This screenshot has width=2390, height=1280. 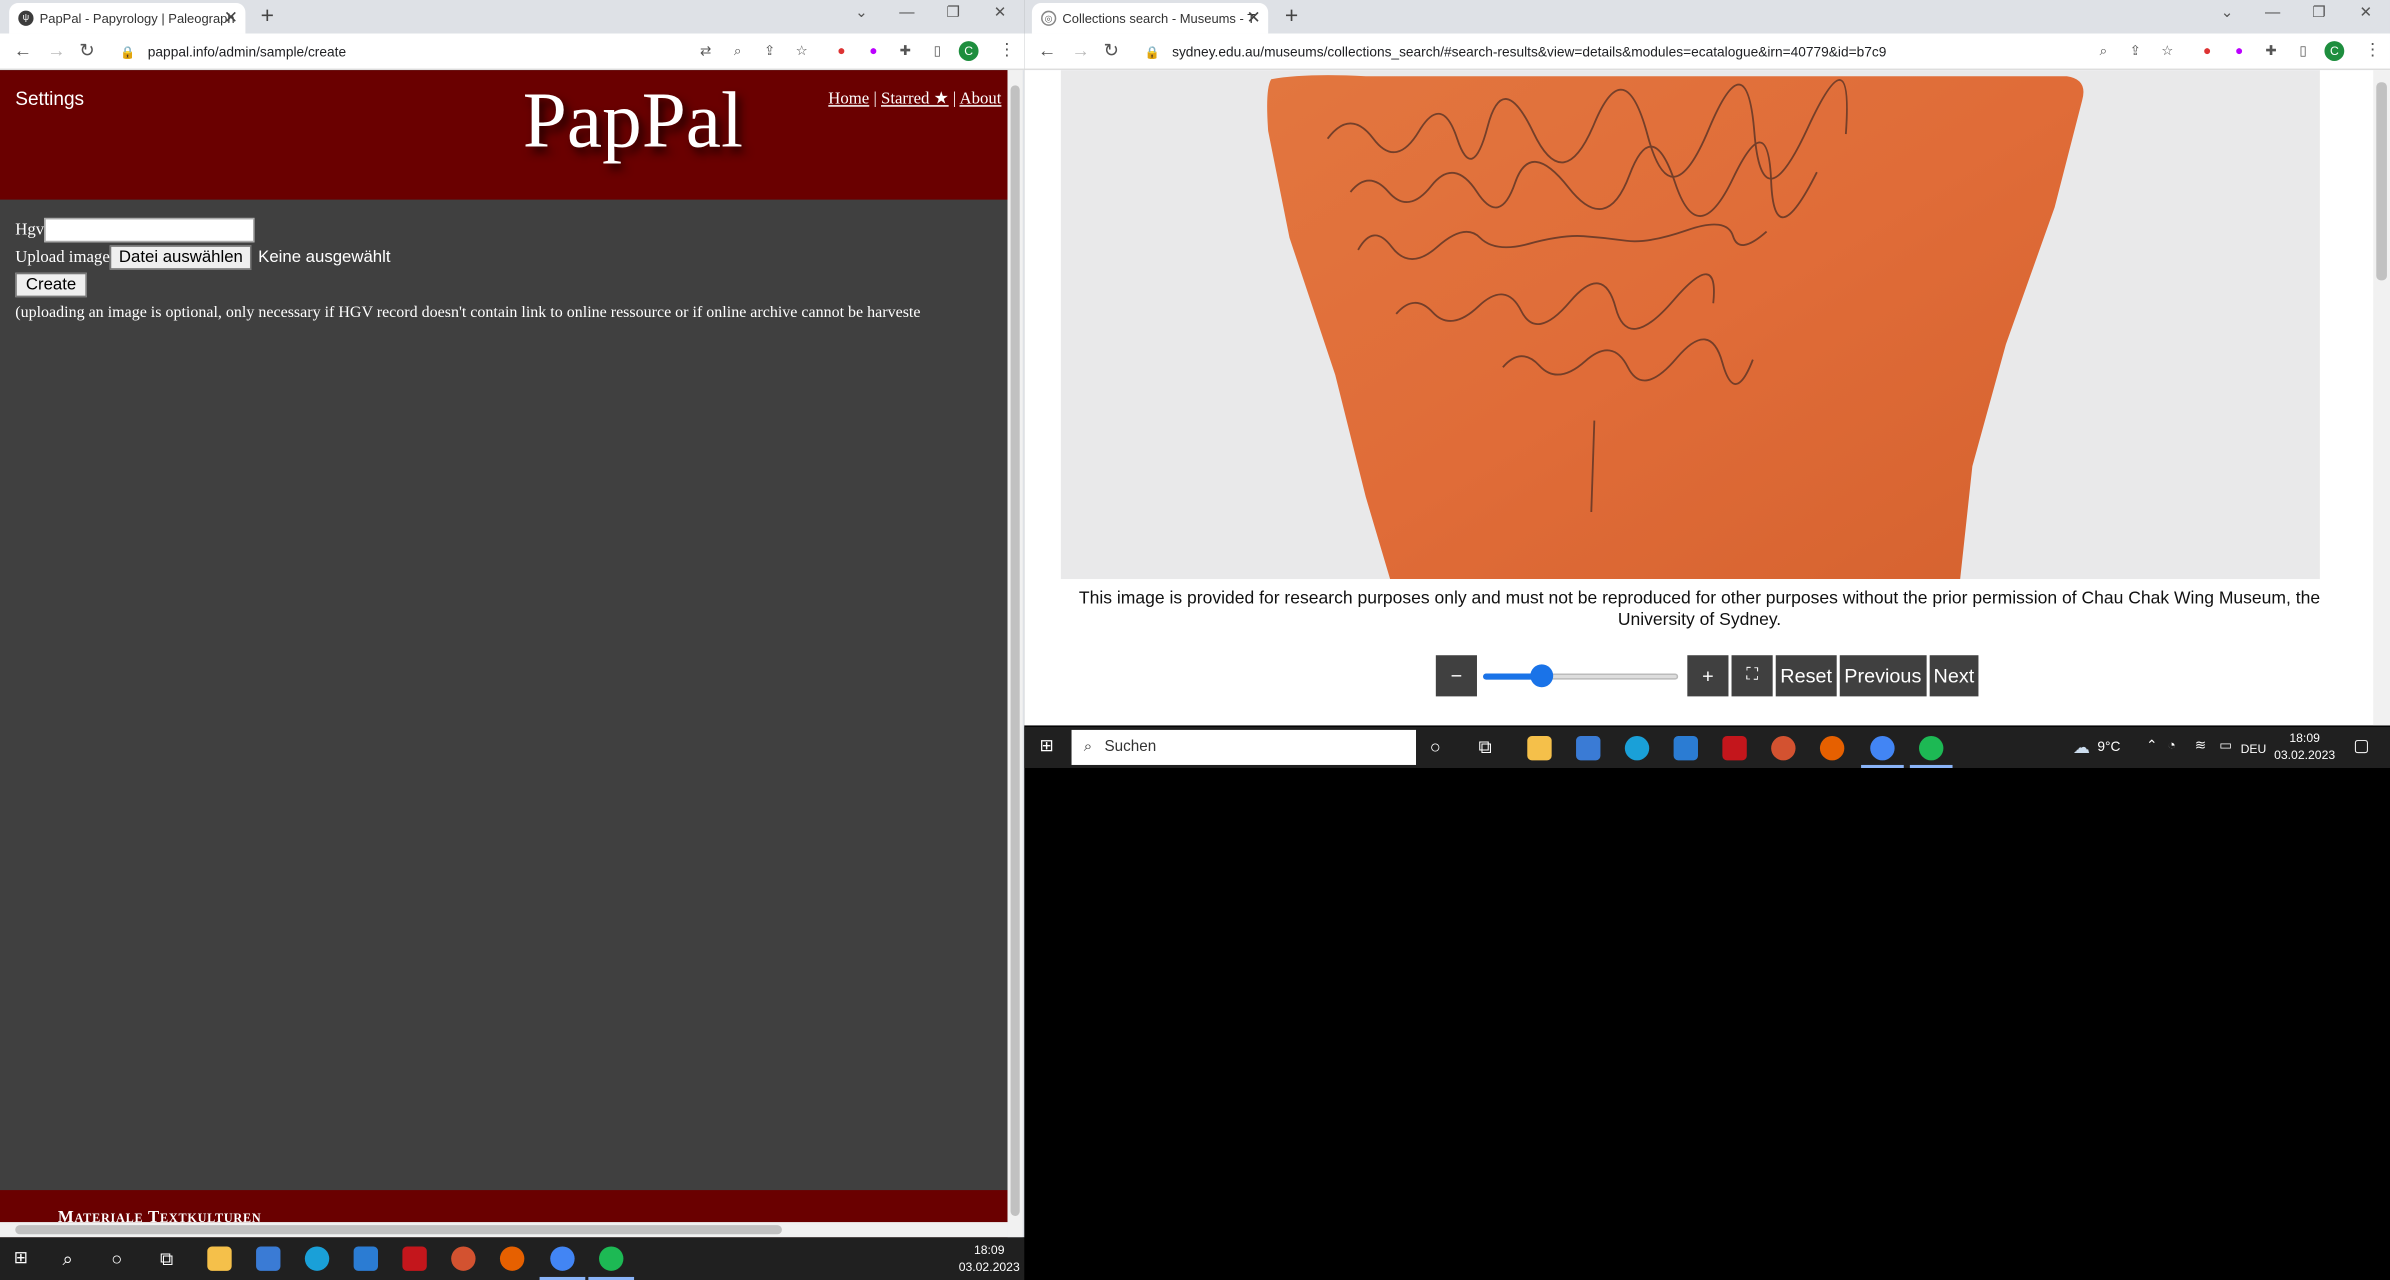 What do you see at coordinates (1542, 676) in the screenshot?
I see `slider-handle` at bounding box center [1542, 676].